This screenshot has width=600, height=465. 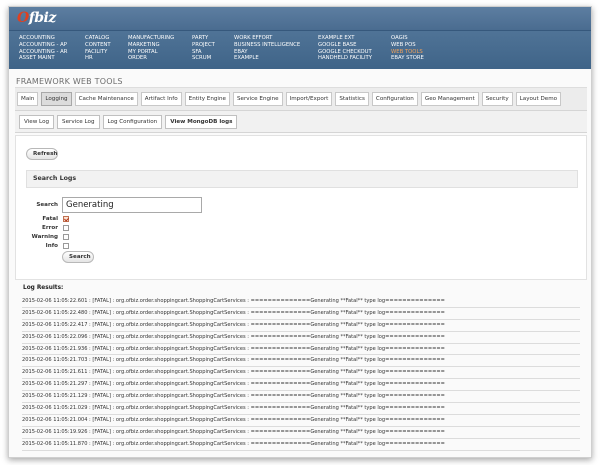 I want to click on menu-item-facility: FACILITY, so click(x=98, y=52).